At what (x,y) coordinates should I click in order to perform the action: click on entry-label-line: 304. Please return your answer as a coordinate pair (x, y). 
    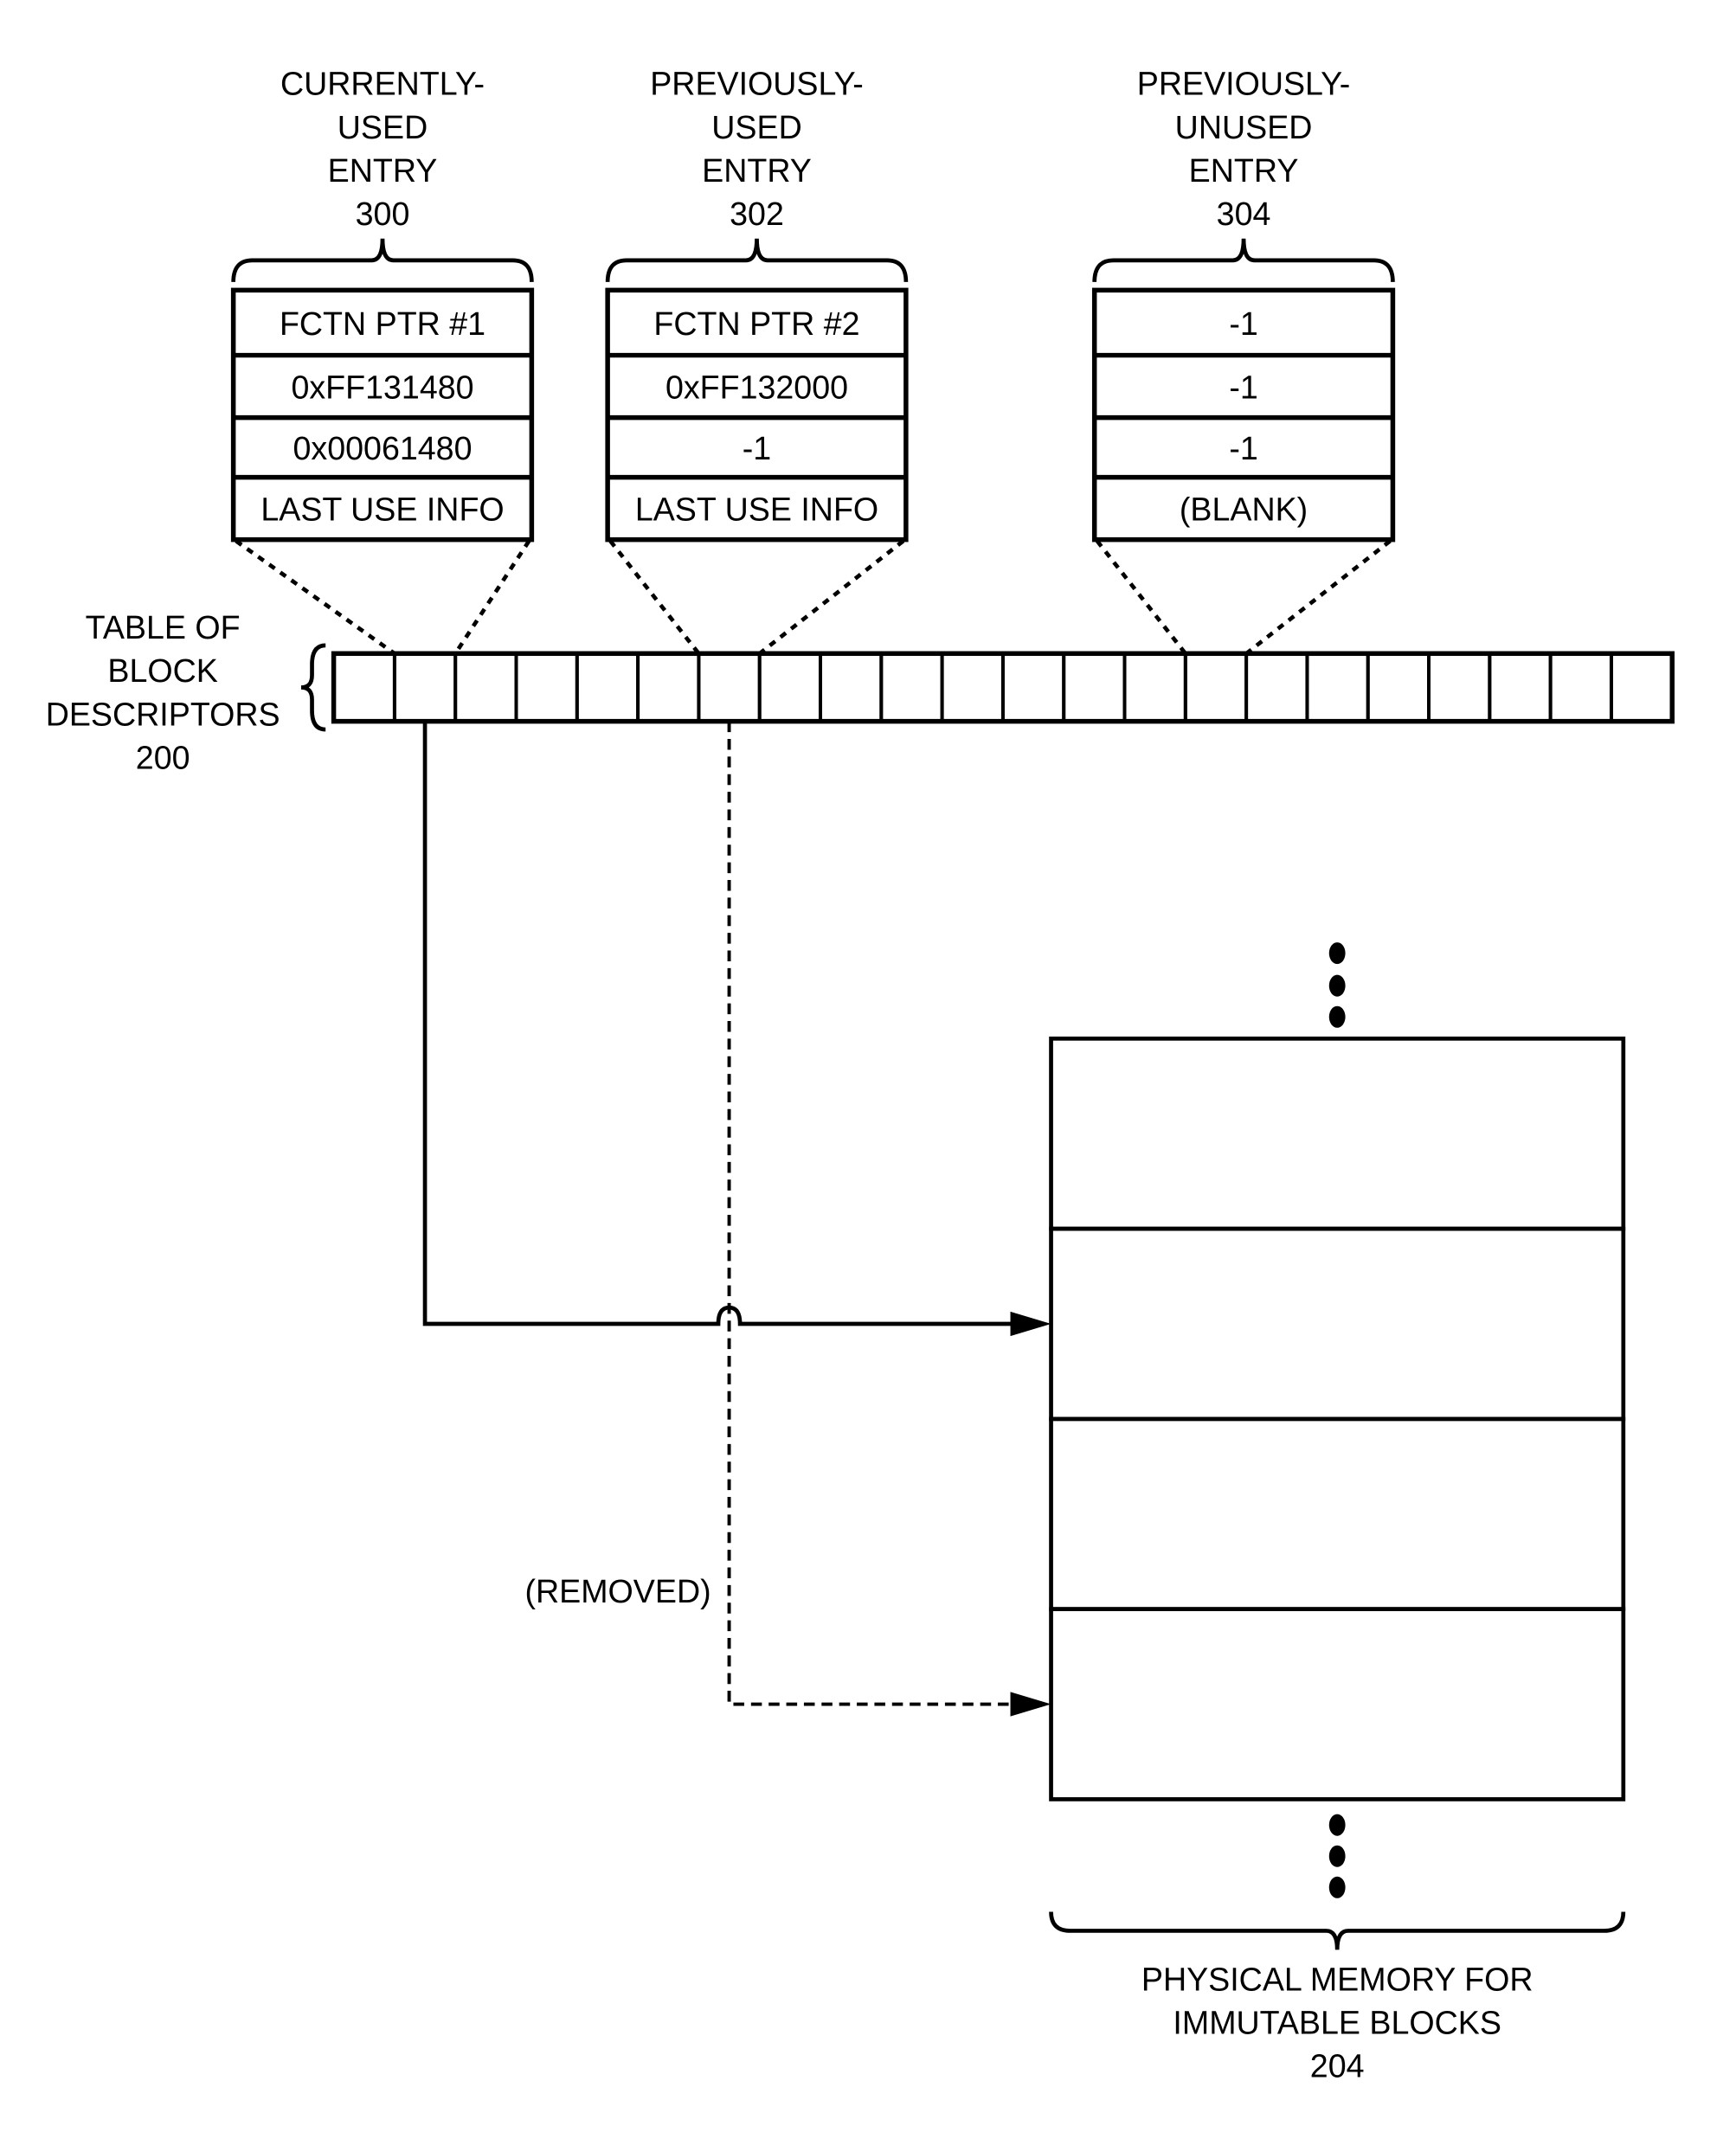
    Looking at the image, I should click on (1244, 214).